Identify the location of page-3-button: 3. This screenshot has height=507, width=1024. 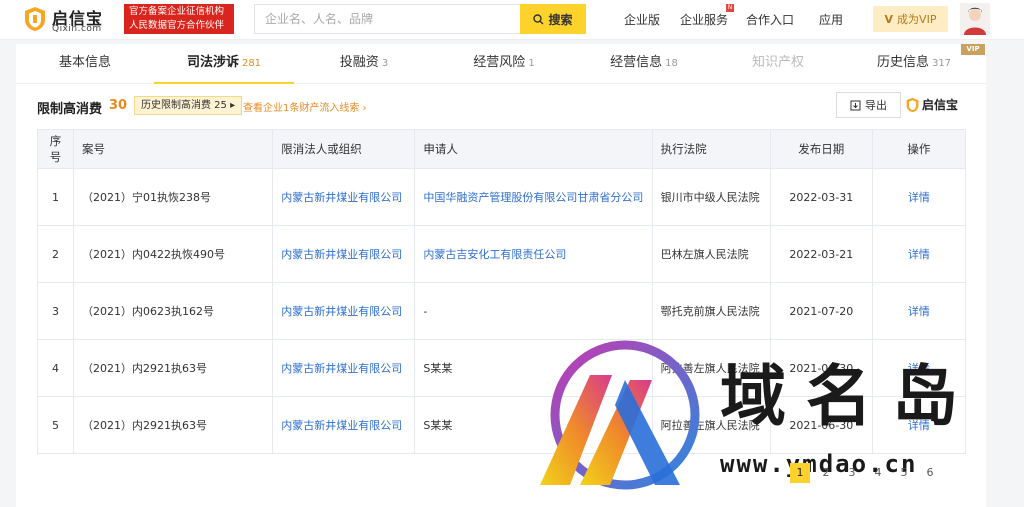
(852, 473).